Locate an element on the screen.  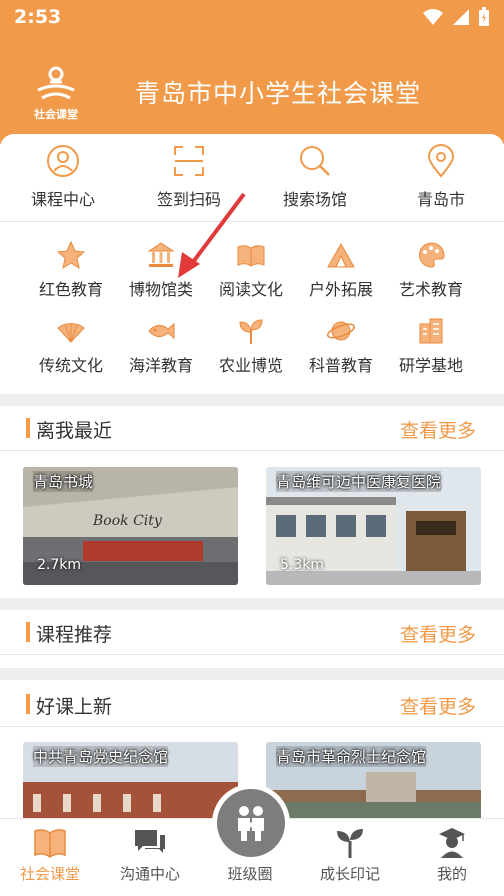
nav-mine: 我的 is located at coordinates (452, 855).